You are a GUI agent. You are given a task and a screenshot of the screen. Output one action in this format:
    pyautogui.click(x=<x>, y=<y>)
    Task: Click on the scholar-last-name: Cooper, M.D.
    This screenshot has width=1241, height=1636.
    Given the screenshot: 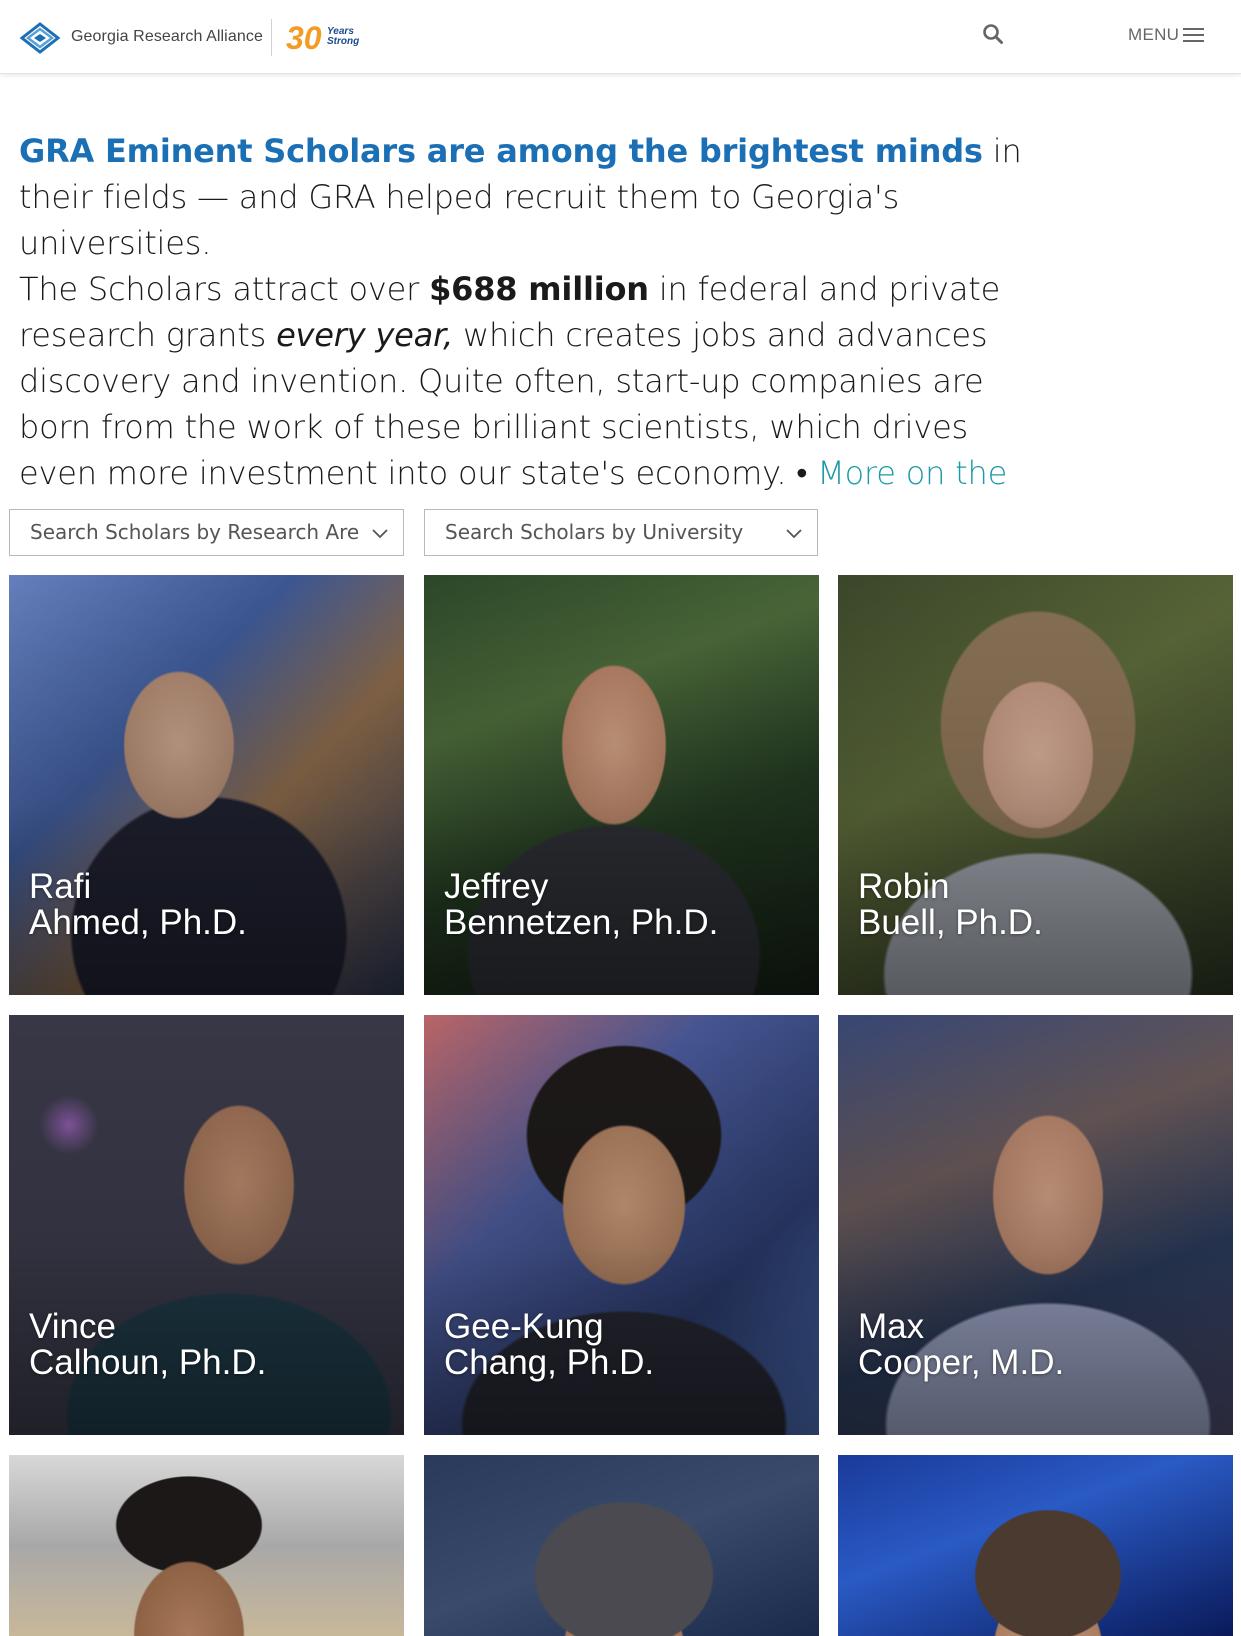 What is the action you would take?
    pyautogui.click(x=961, y=1362)
    